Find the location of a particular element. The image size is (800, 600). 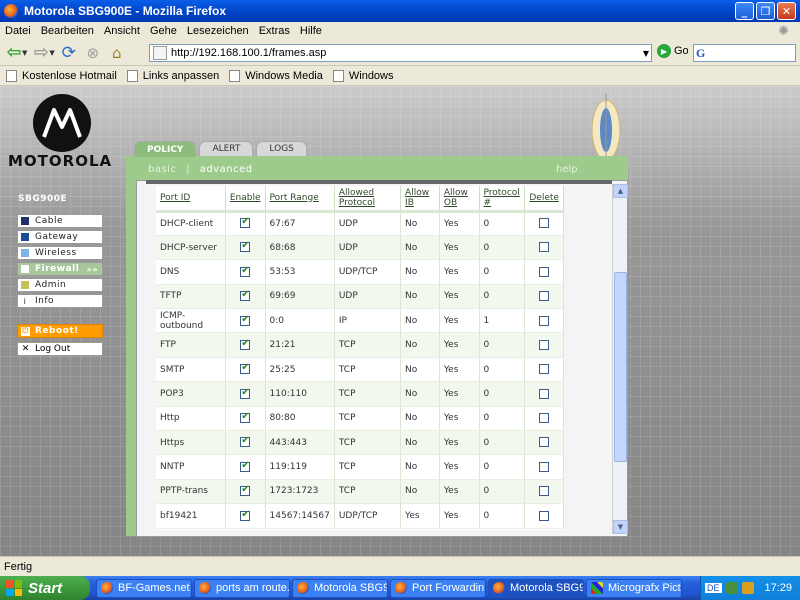

stop-icon: ⊗ is located at coordinates (93, 53).